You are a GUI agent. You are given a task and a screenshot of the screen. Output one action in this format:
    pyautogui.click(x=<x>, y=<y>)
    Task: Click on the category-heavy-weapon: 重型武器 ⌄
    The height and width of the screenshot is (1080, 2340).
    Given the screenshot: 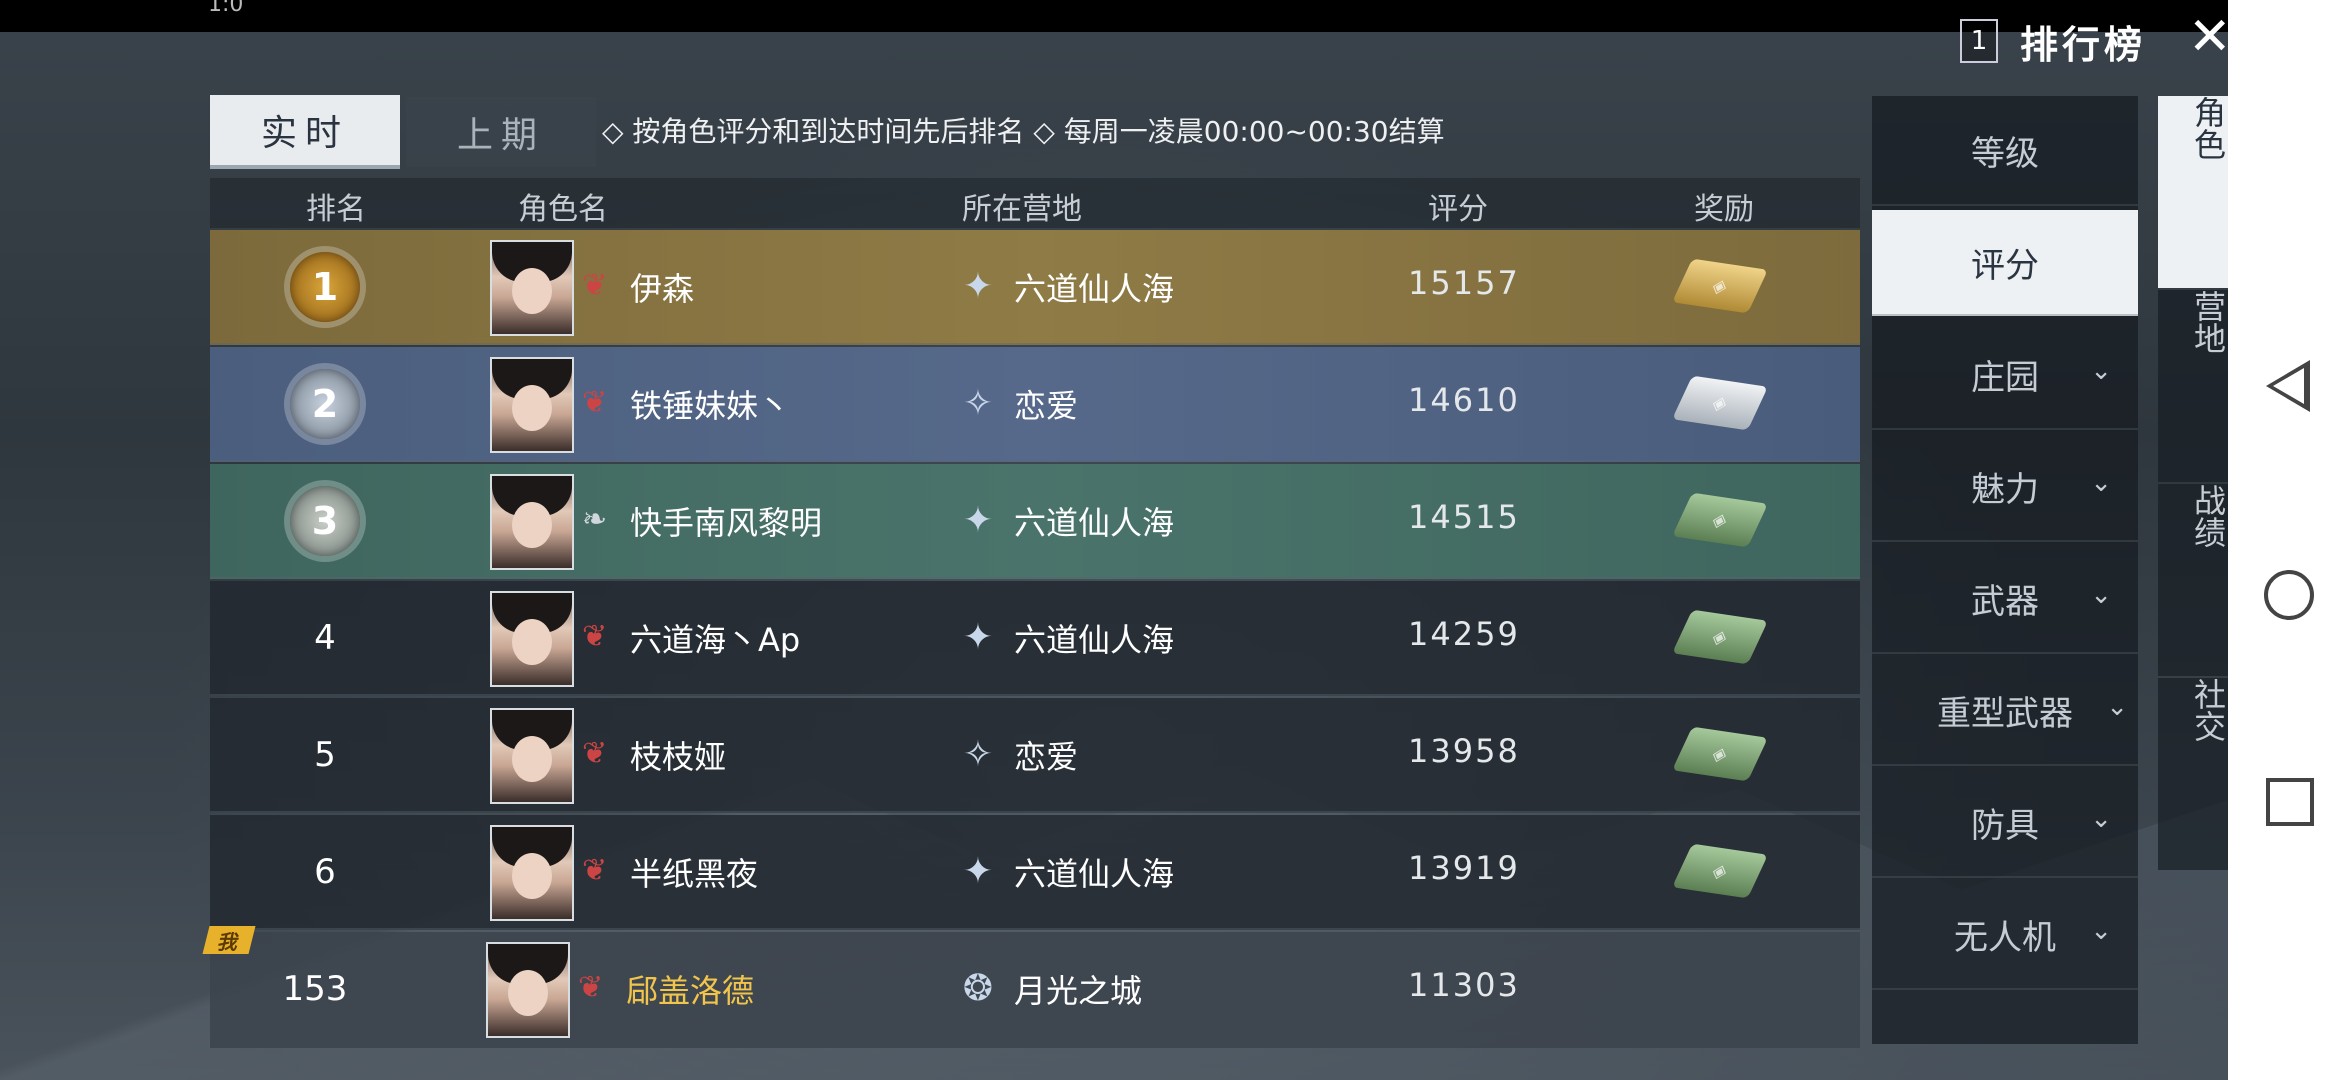 What is the action you would take?
    pyautogui.click(x=2005, y=711)
    